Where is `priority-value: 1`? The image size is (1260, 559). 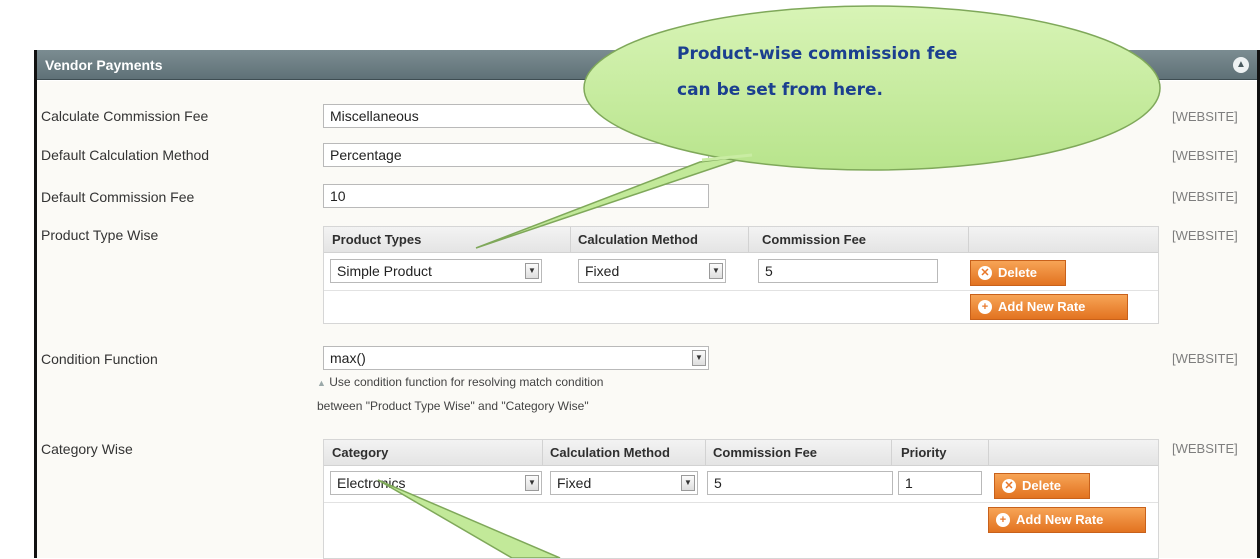
priority-value: 1 is located at coordinates (909, 483).